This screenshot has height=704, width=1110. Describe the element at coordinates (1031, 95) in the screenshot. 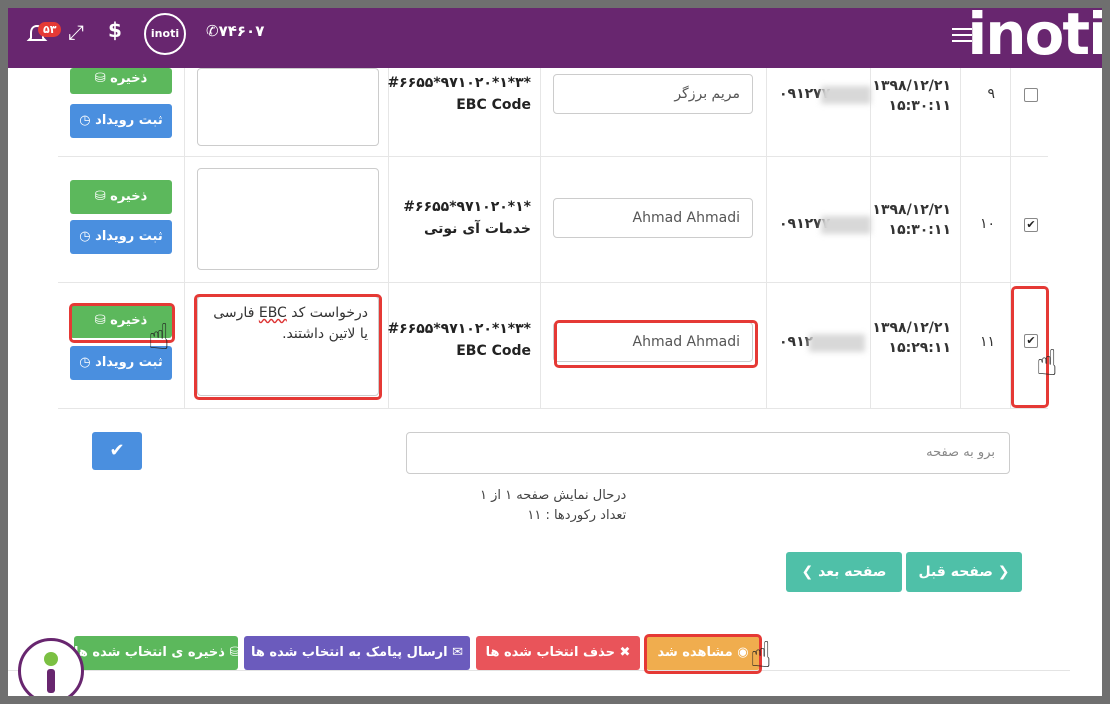

I see `row-checkbox` at that location.